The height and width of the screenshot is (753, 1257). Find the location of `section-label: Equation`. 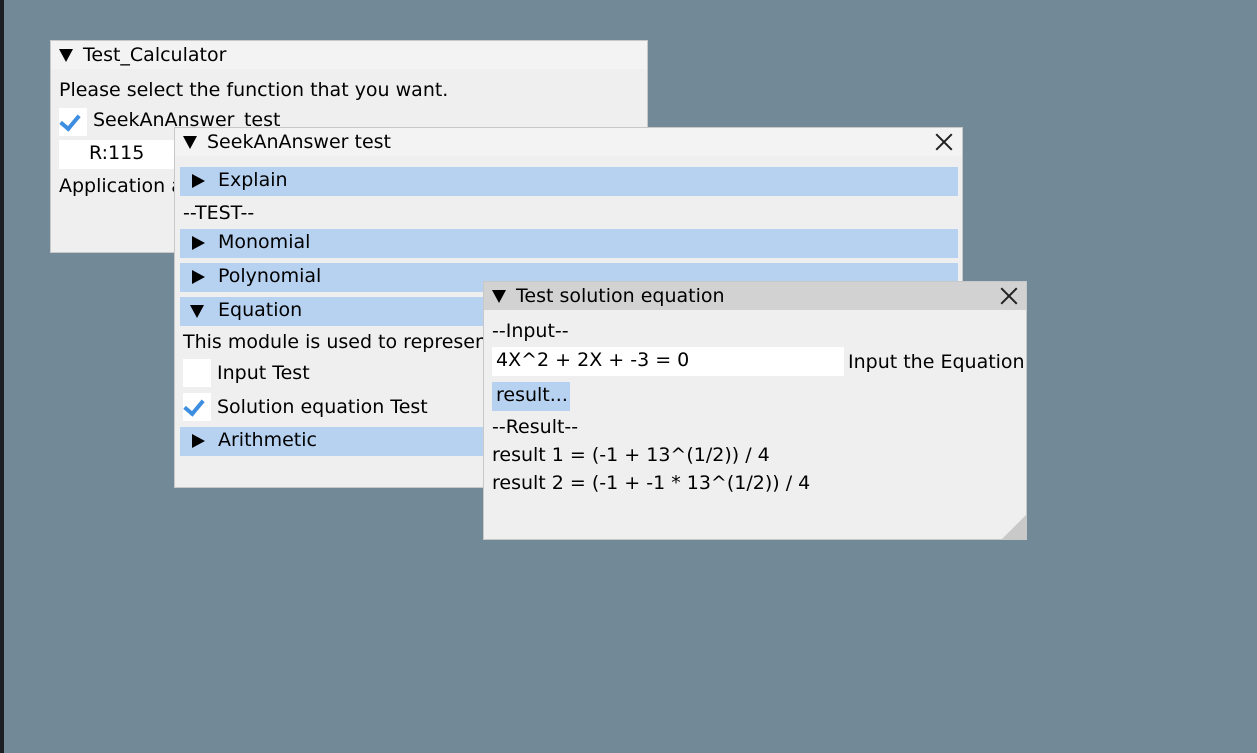

section-label: Equation is located at coordinates (260, 310).